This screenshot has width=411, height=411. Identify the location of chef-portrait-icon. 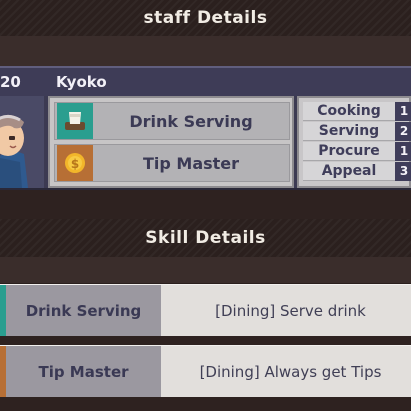
(22, 142).